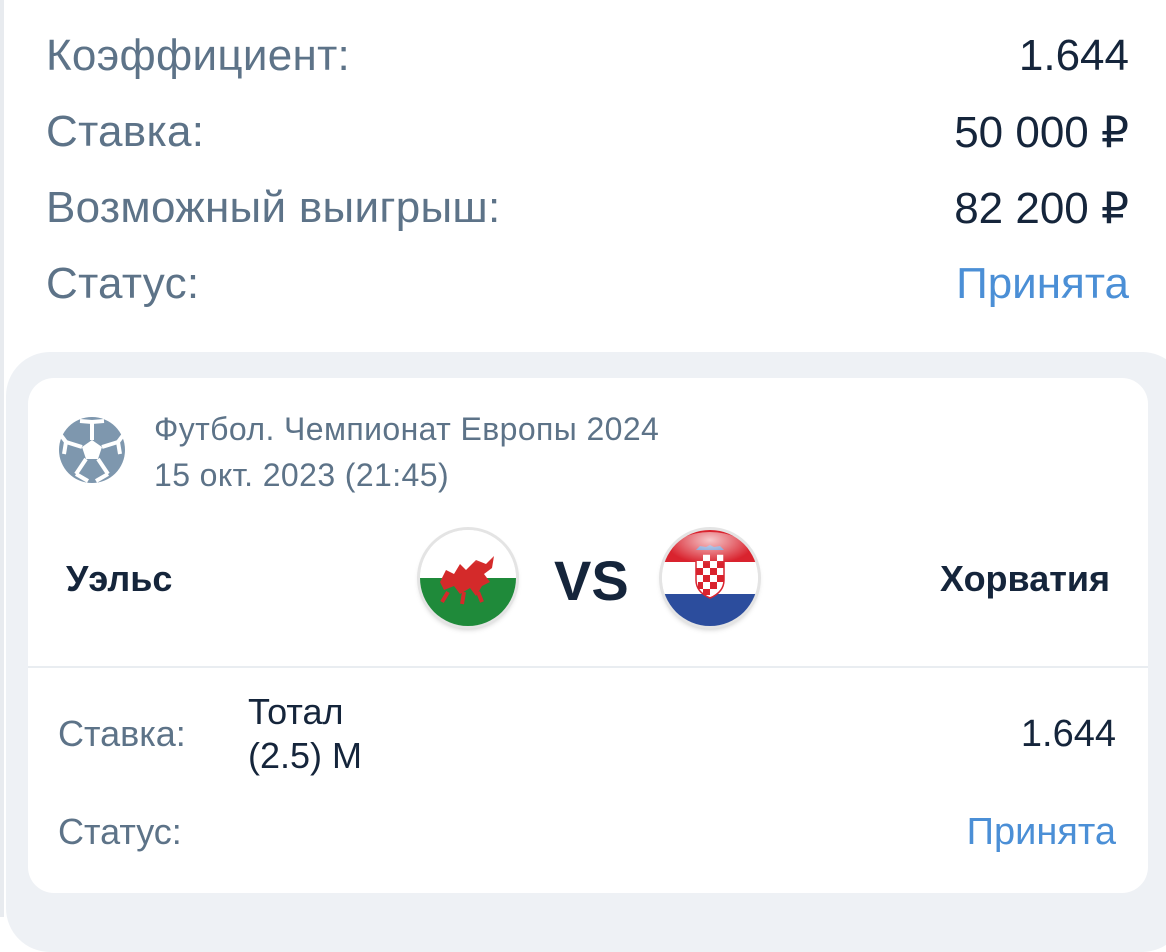  I want to click on left-edge-strip, so click(2, 458).